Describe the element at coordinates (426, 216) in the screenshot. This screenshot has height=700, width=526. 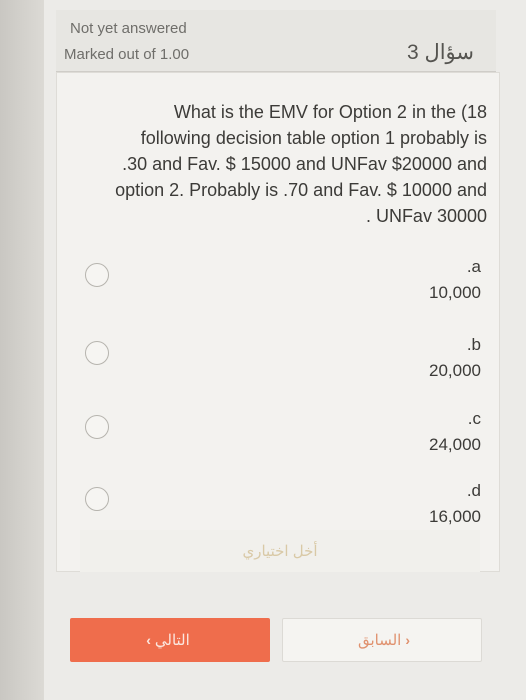
I see `question-line: . UNFav 30000` at that location.